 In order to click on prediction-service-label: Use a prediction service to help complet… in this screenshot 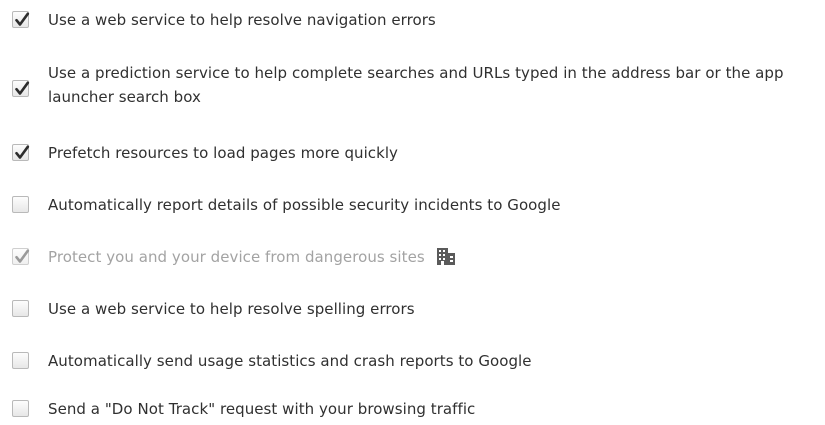, I will do `click(416, 85)`.